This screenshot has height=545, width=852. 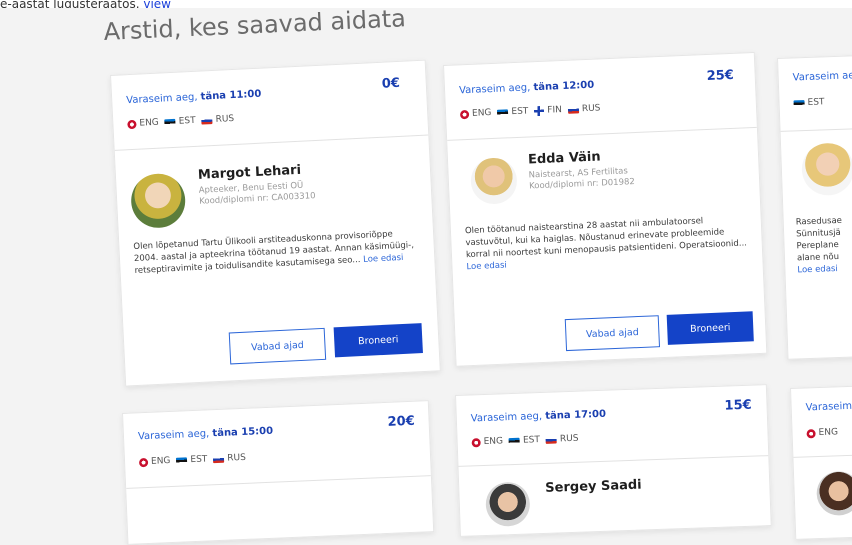 What do you see at coordinates (157, 4) in the screenshot?
I see `top-link: view` at bounding box center [157, 4].